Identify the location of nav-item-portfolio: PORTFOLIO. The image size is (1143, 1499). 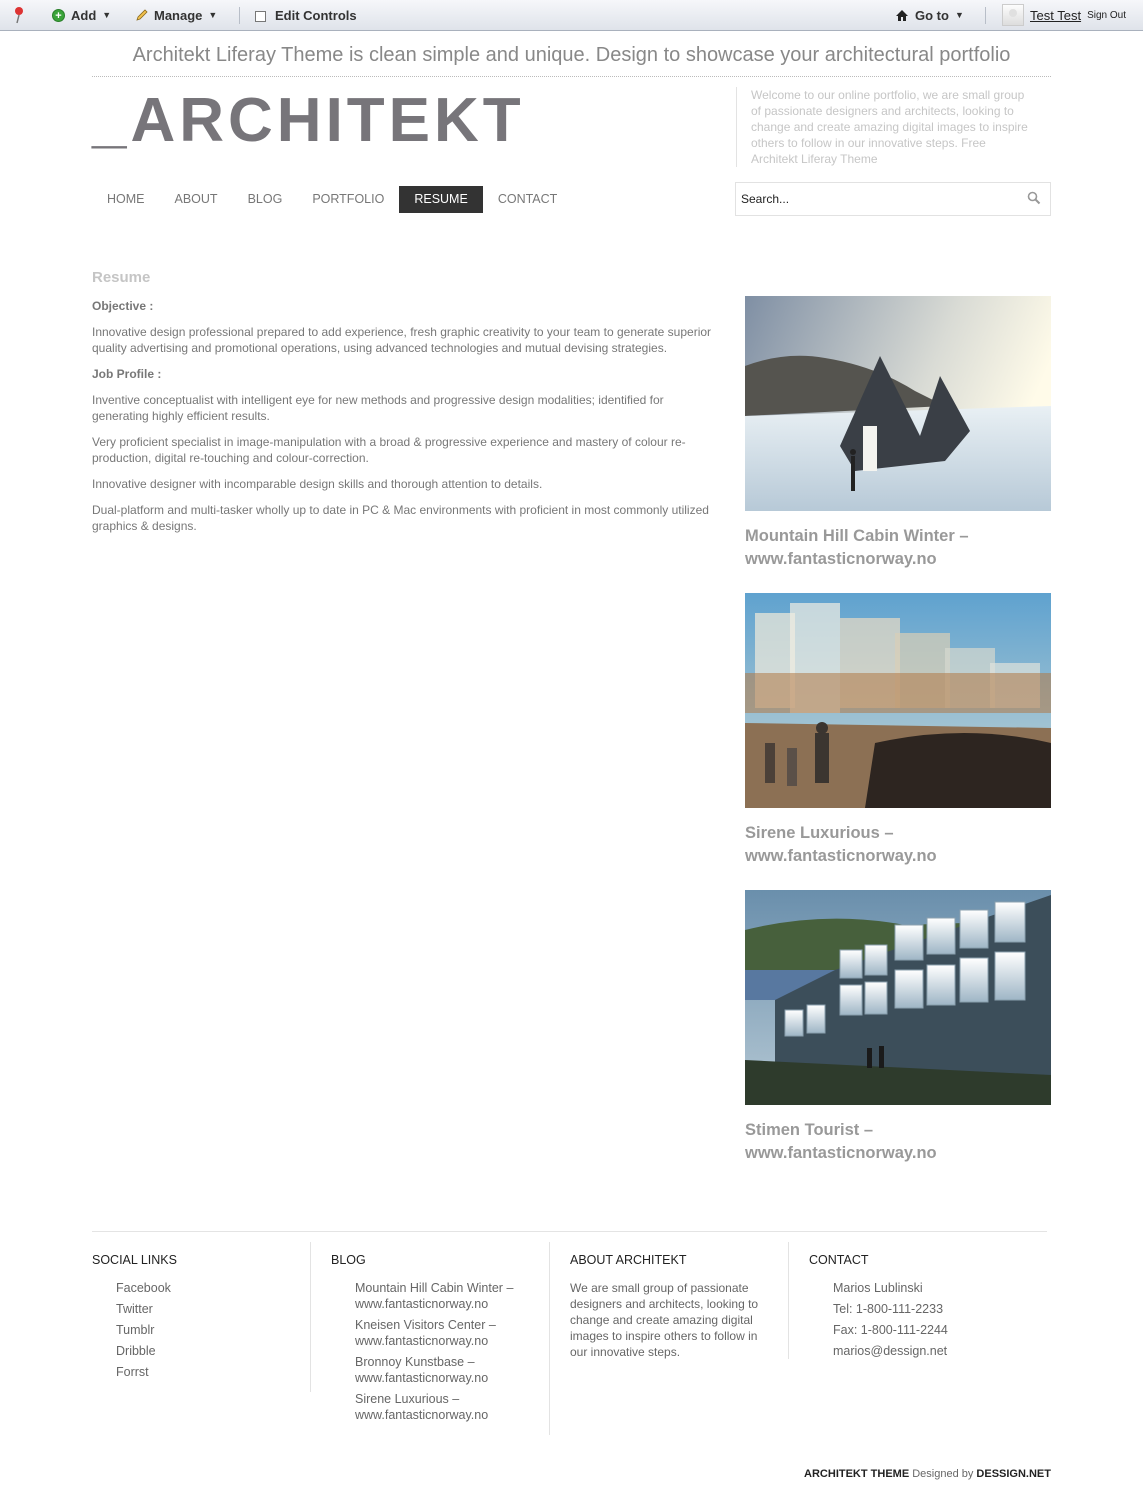
(348, 199).